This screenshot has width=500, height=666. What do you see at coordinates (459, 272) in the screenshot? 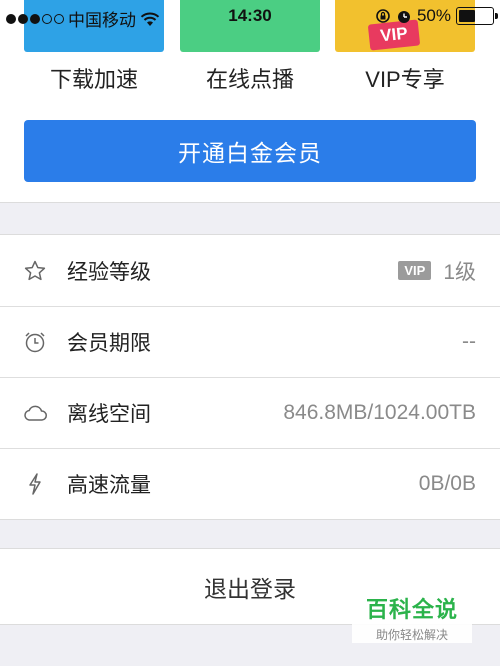
I see `level-value: 1级` at bounding box center [459, 272].